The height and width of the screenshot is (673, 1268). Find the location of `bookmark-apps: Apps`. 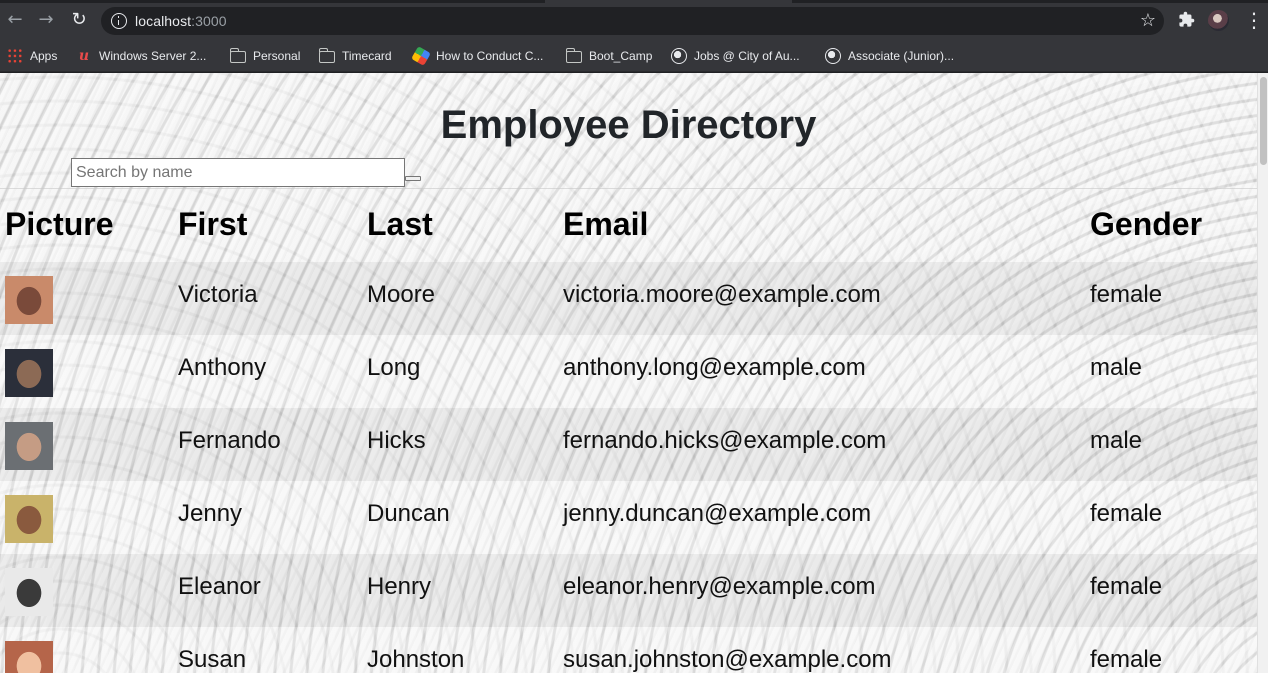

bookmark-apps: Apps is located at coordinates (32, 56).